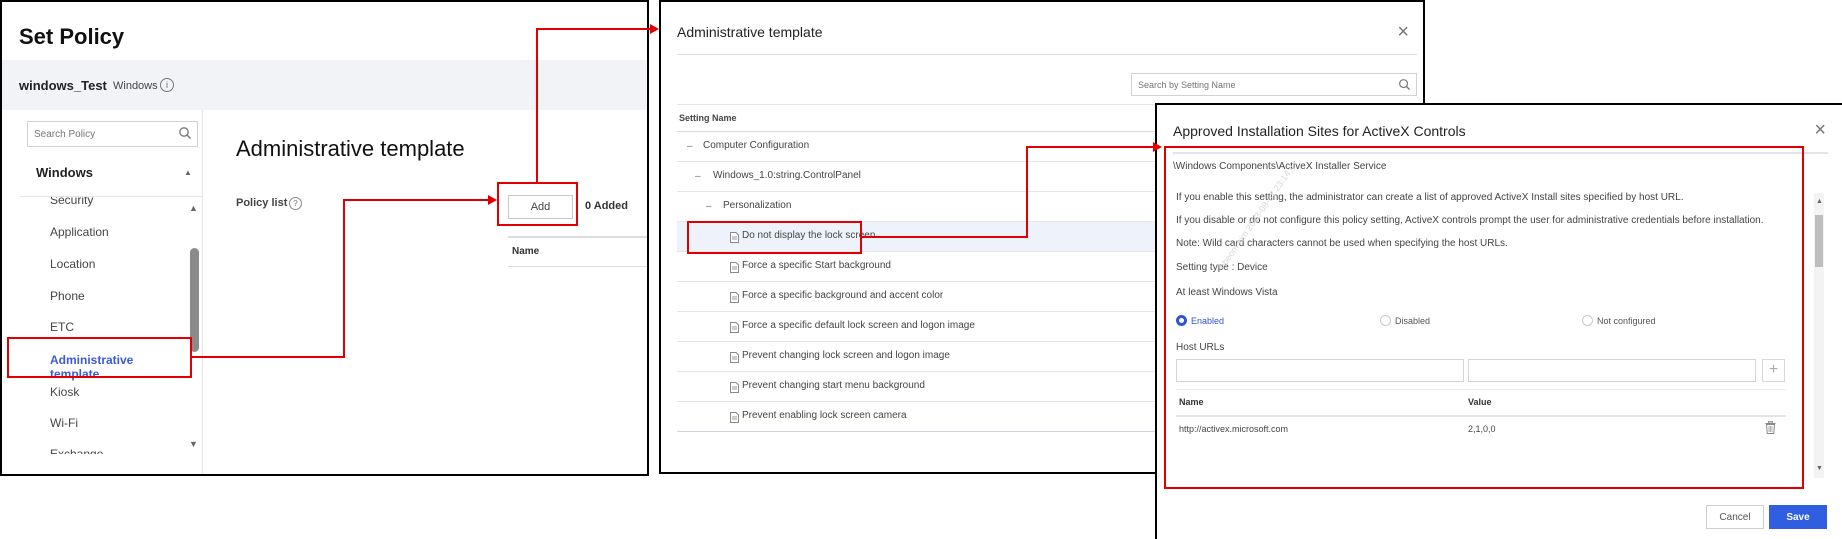 This screenshot has height=539, width=1842. Describe the element at coordinates (350, 148) in the screenshot. I see `section-title: Administrative template` at that location.